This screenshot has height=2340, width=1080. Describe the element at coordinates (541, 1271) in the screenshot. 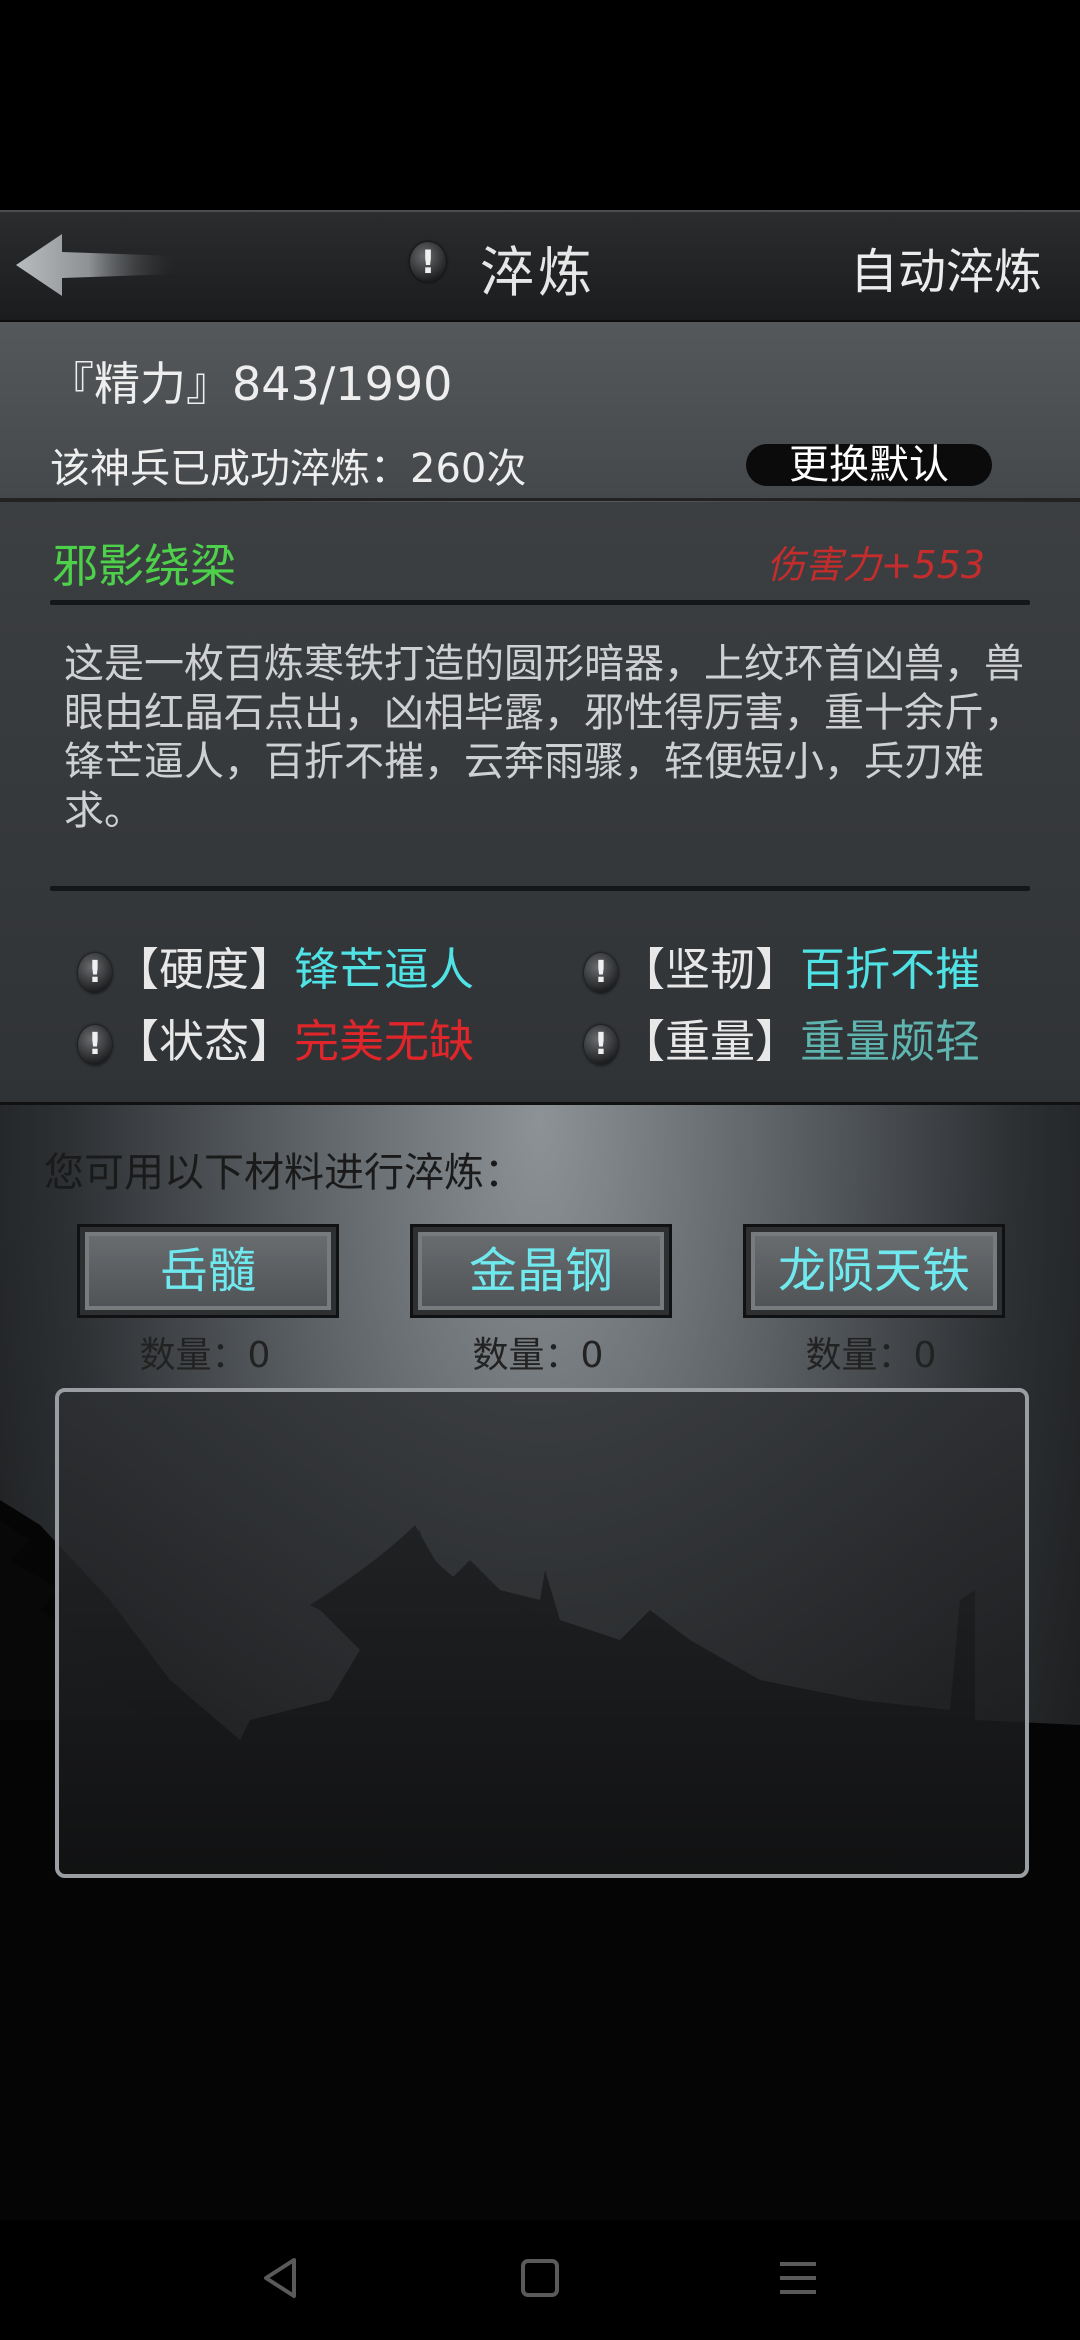

I see `material-button-jinjinggang: 金晶钢` at that location.